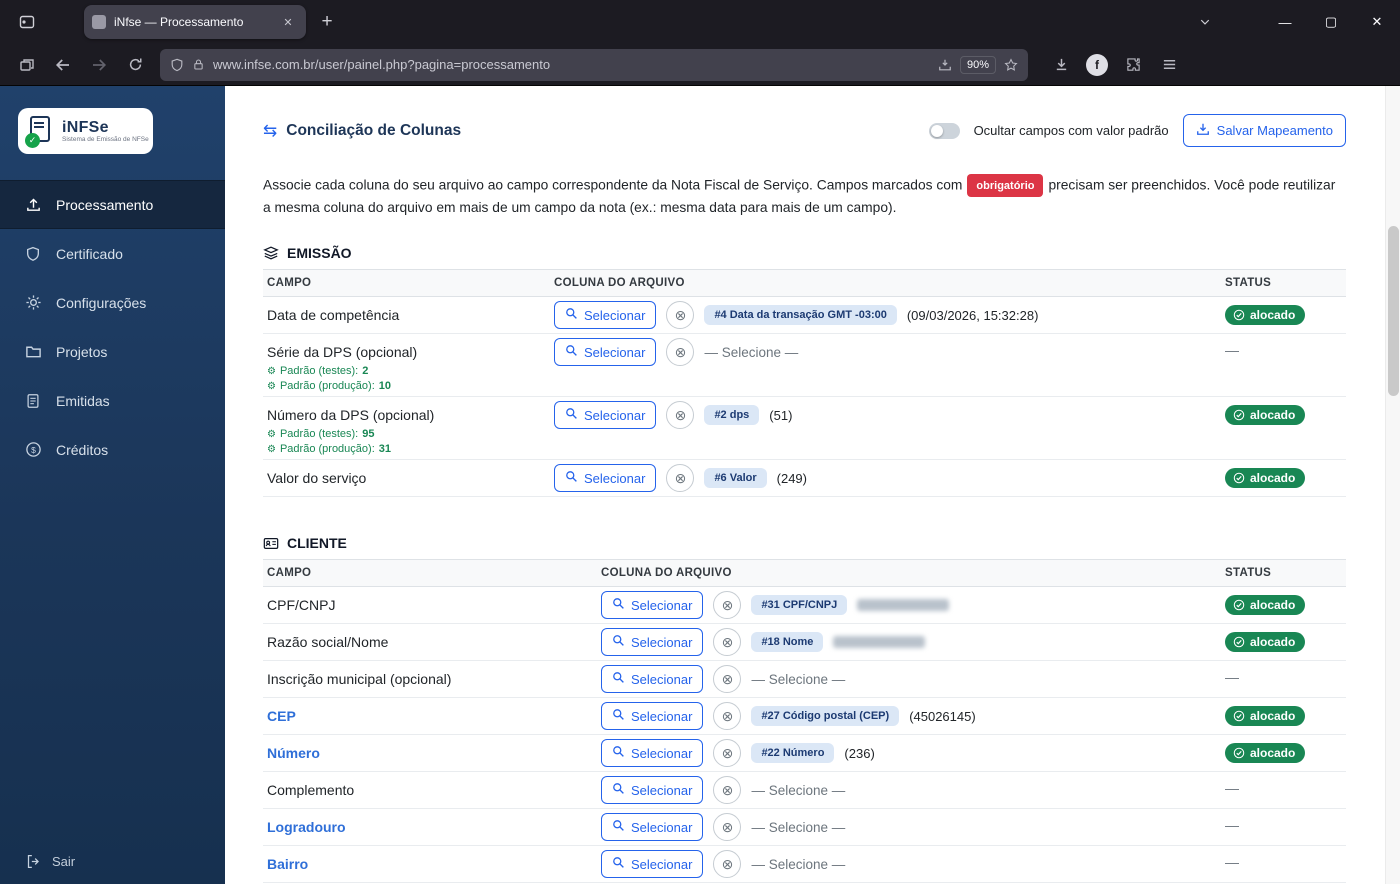  I want to click on account-icon: f, so click(1097, 65).